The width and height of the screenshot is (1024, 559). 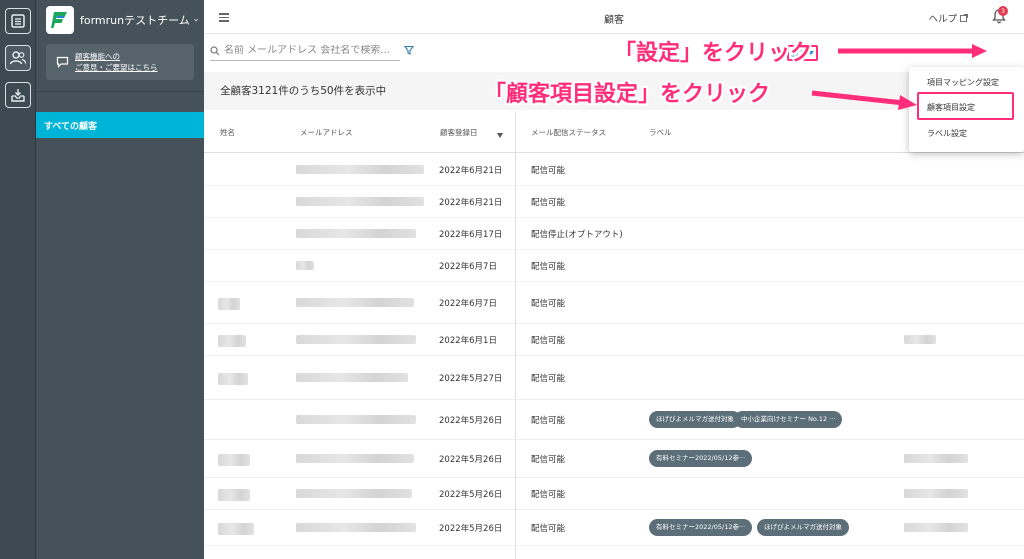 What do you see at coordinates (963, 82) in the screenshot?
I see `menu-item-field-mapping: 項目マッピング設定` at bounding box center [963, 82].